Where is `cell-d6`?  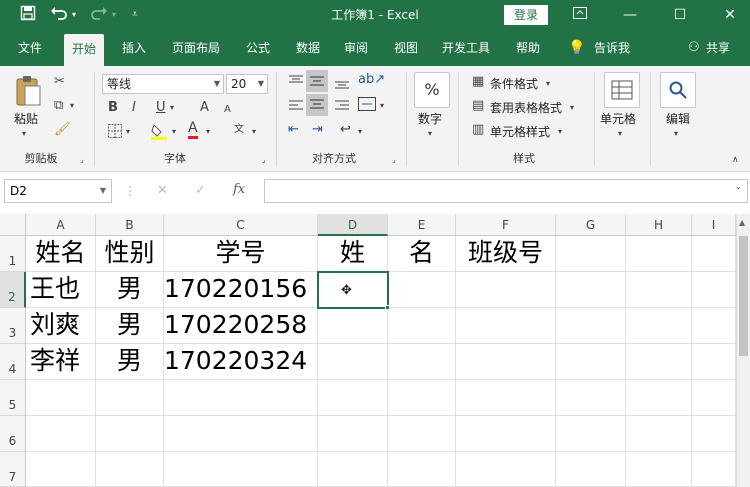 cell-d6 is located at coordinates (353, 434).